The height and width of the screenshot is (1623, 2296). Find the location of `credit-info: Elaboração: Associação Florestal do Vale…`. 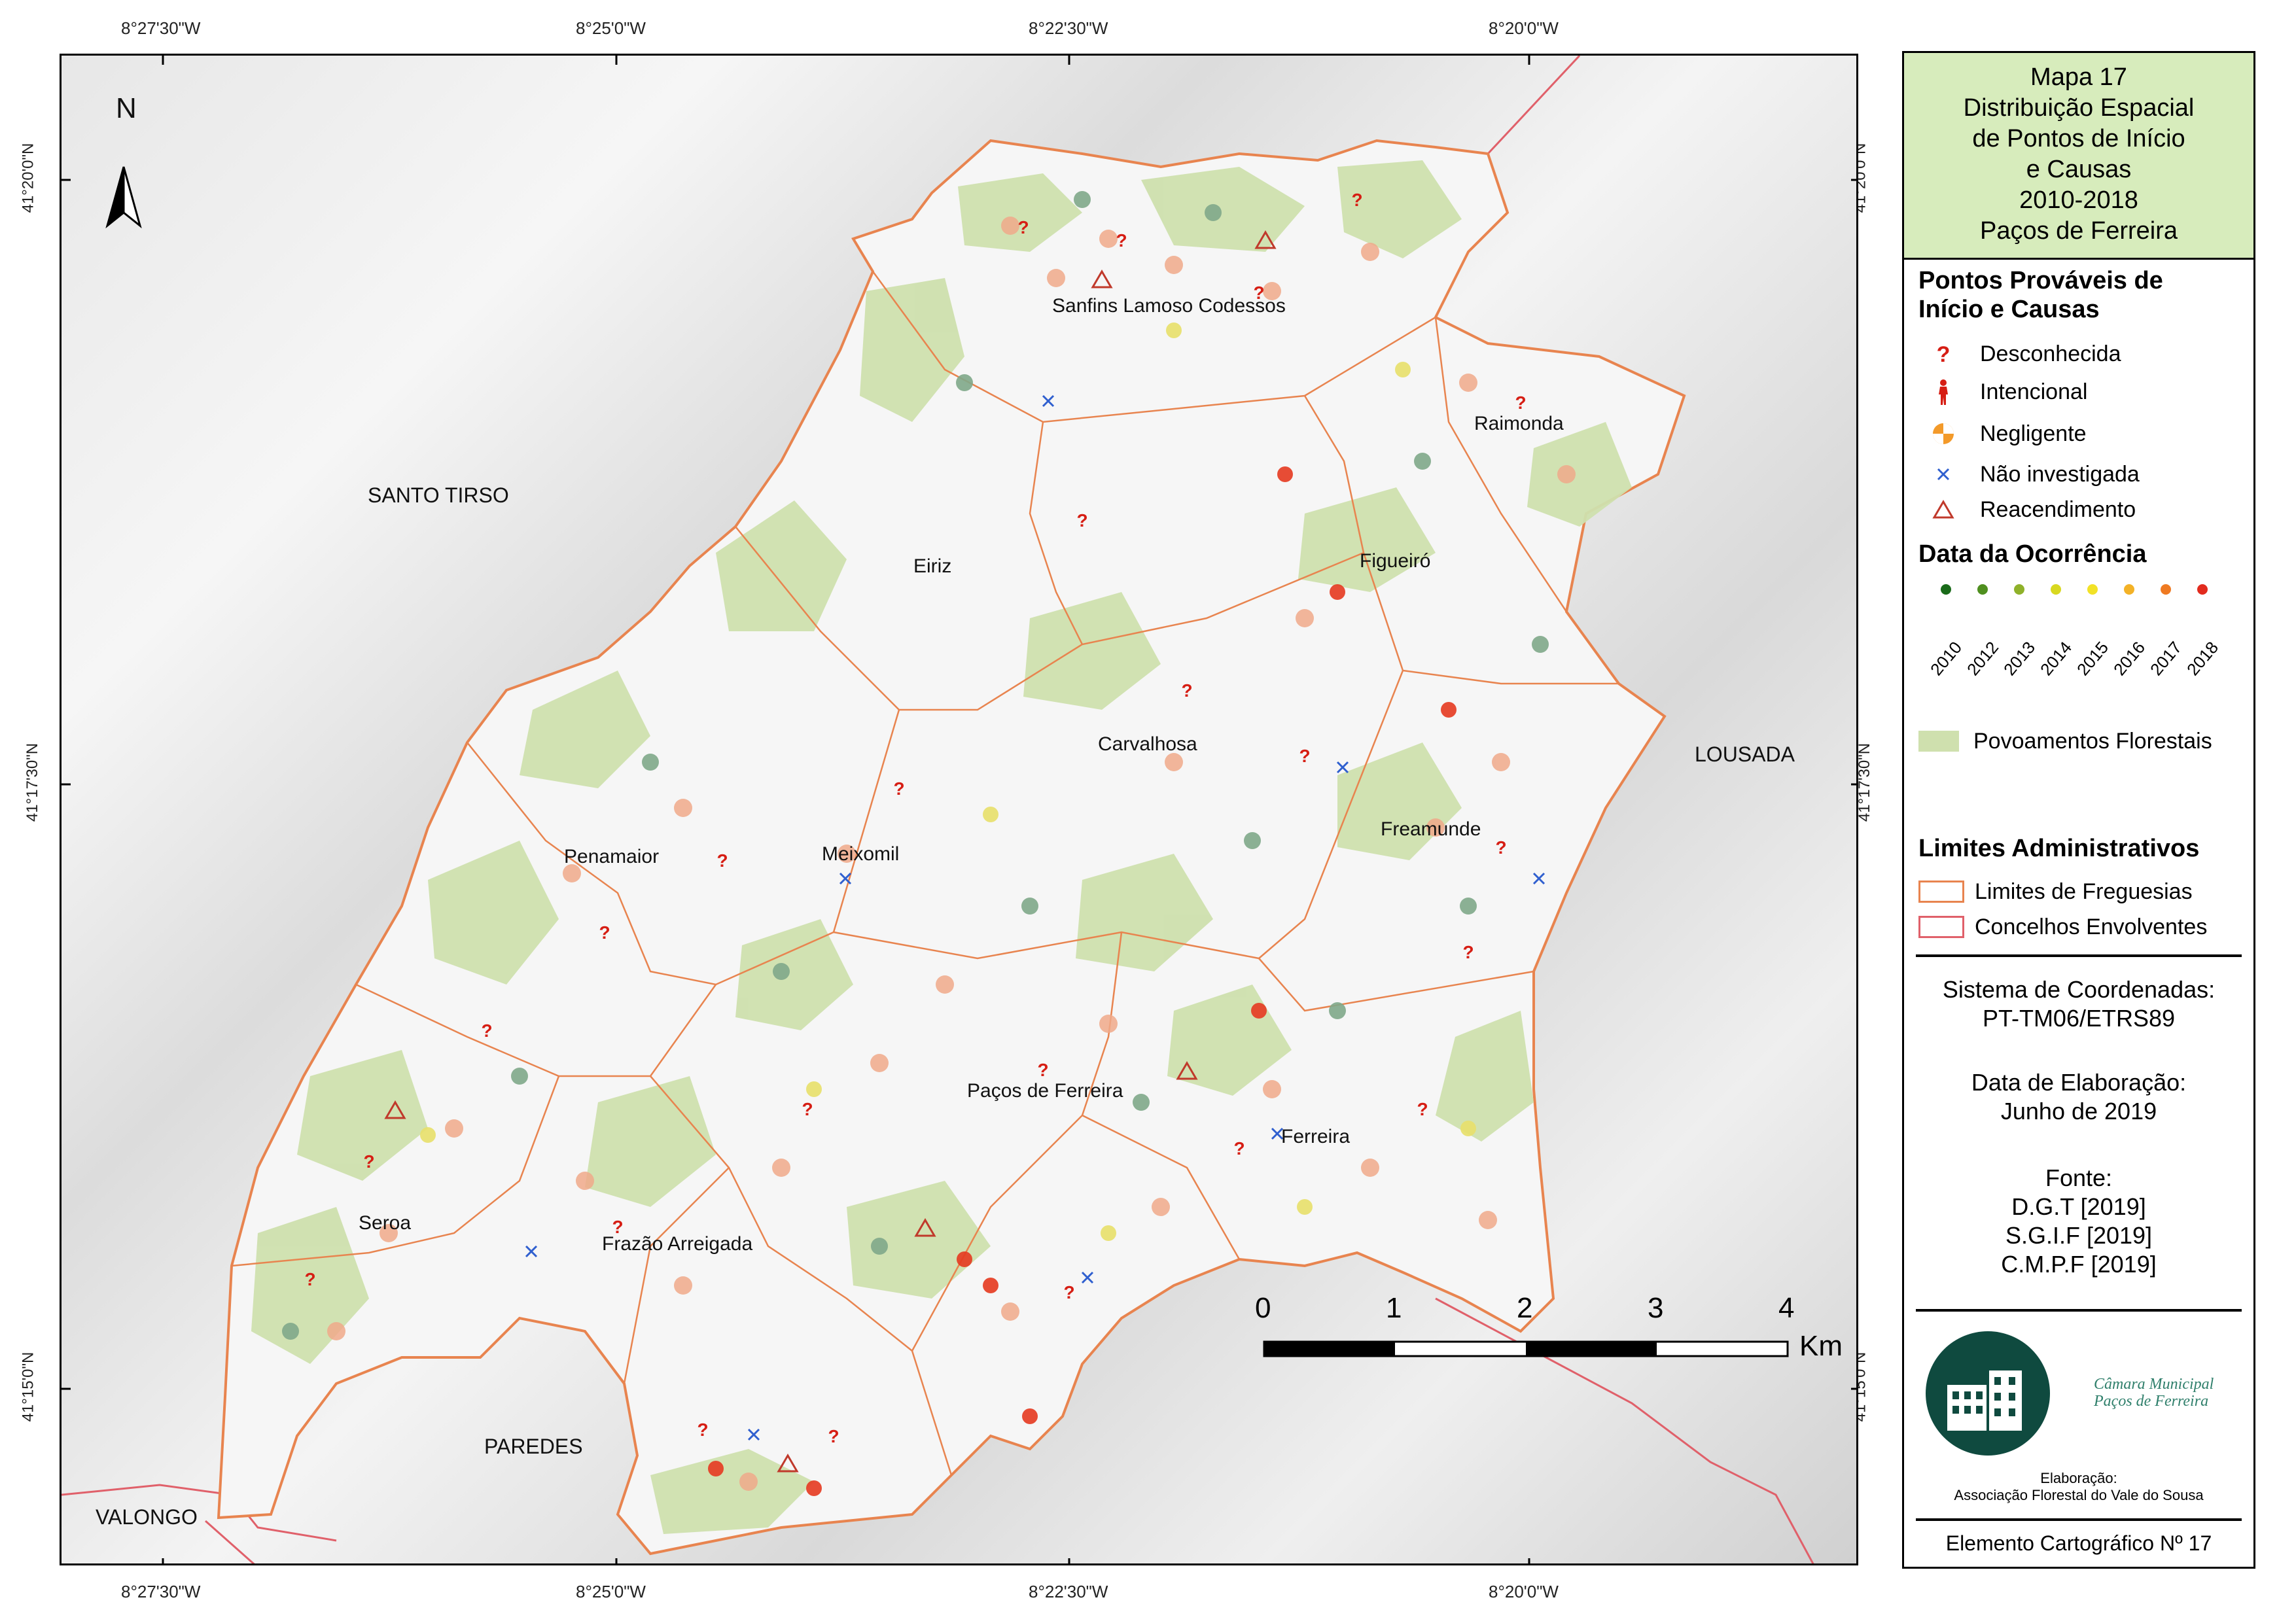

credit-info: Elaboração: Associação Florestal do Vale… is located at coordinates (2079, 1487).